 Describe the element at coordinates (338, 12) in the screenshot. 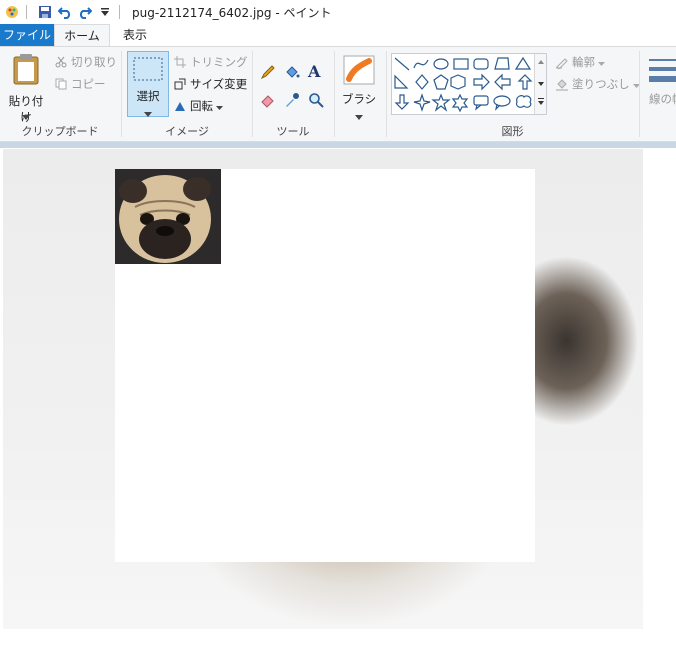

I see `title-bar: pug-2112174_6402.jpg - ペイント` at that location.